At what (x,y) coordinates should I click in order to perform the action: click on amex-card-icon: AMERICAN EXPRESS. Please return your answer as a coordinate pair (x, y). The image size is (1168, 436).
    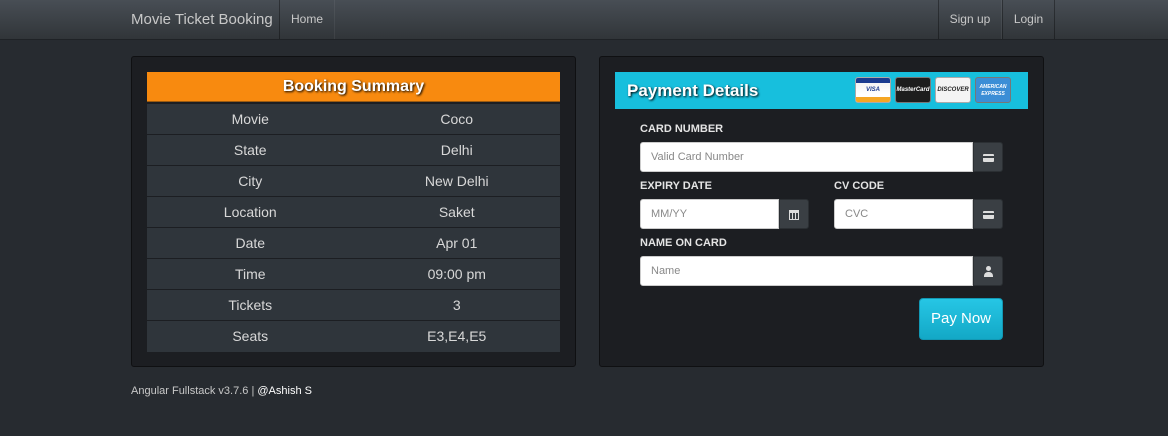
    Looking at the image, I should click on (993, 90).